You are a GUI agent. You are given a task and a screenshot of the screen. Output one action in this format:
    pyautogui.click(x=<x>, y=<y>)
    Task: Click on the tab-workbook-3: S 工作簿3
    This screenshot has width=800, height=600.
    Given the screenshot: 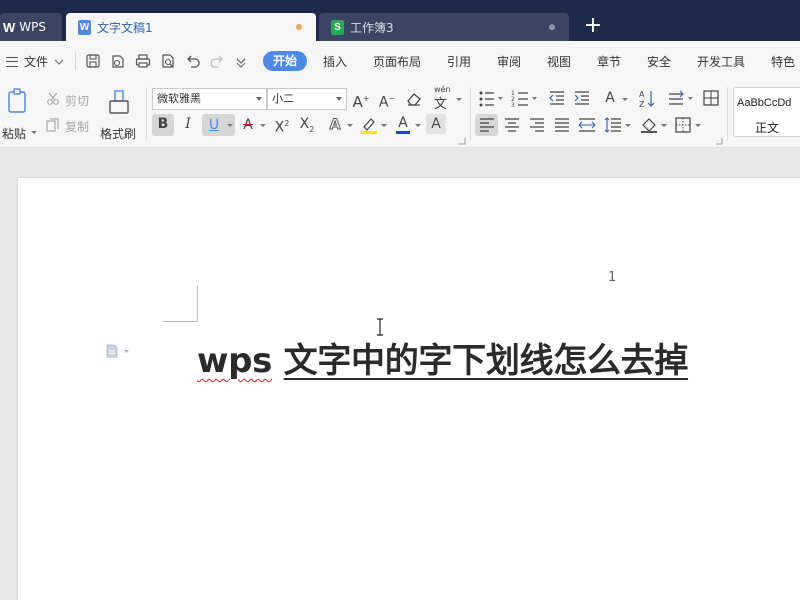 What is the action you would take?
    pyautogui.click(x=444, y=27)
    